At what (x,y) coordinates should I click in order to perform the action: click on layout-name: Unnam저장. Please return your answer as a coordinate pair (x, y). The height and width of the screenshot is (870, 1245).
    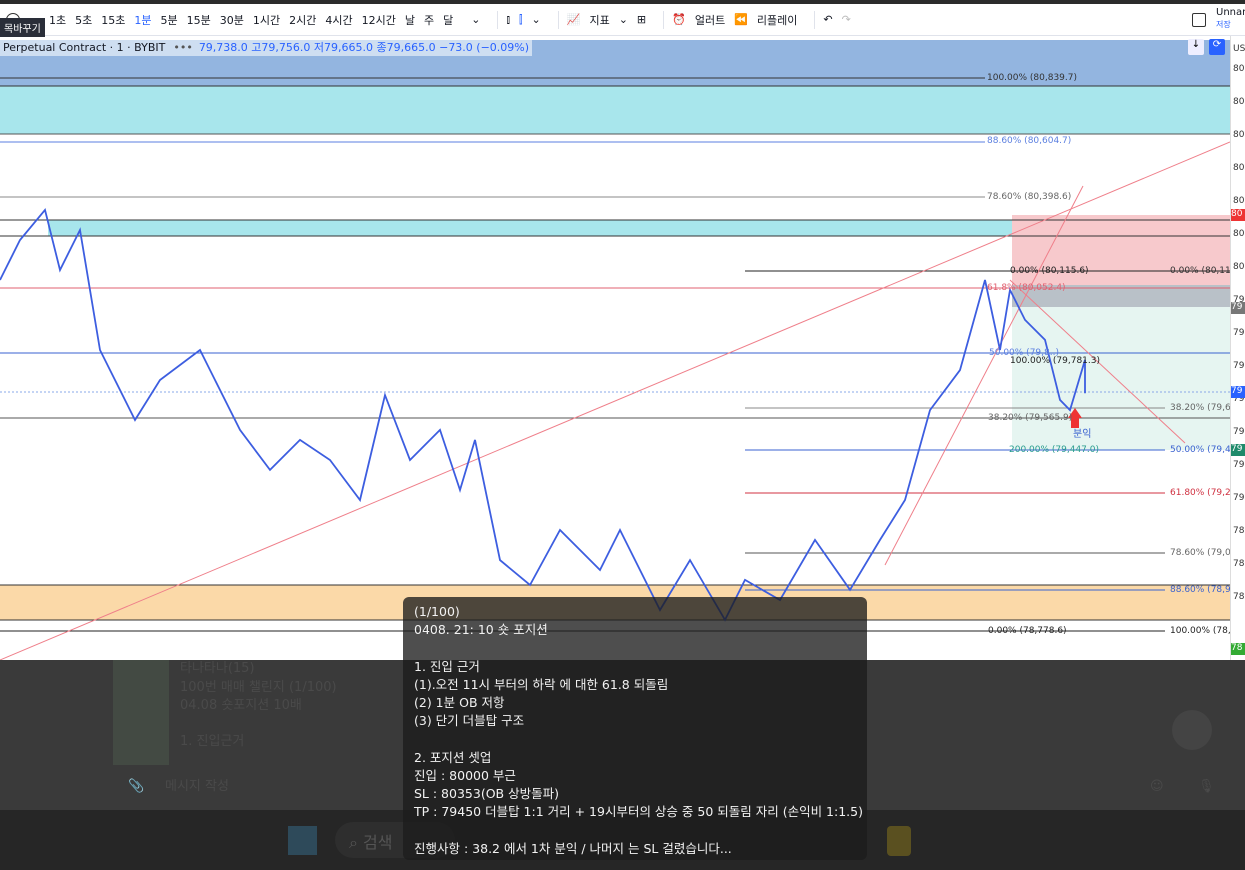
    Looking at the image, I should click on (1230, 19).